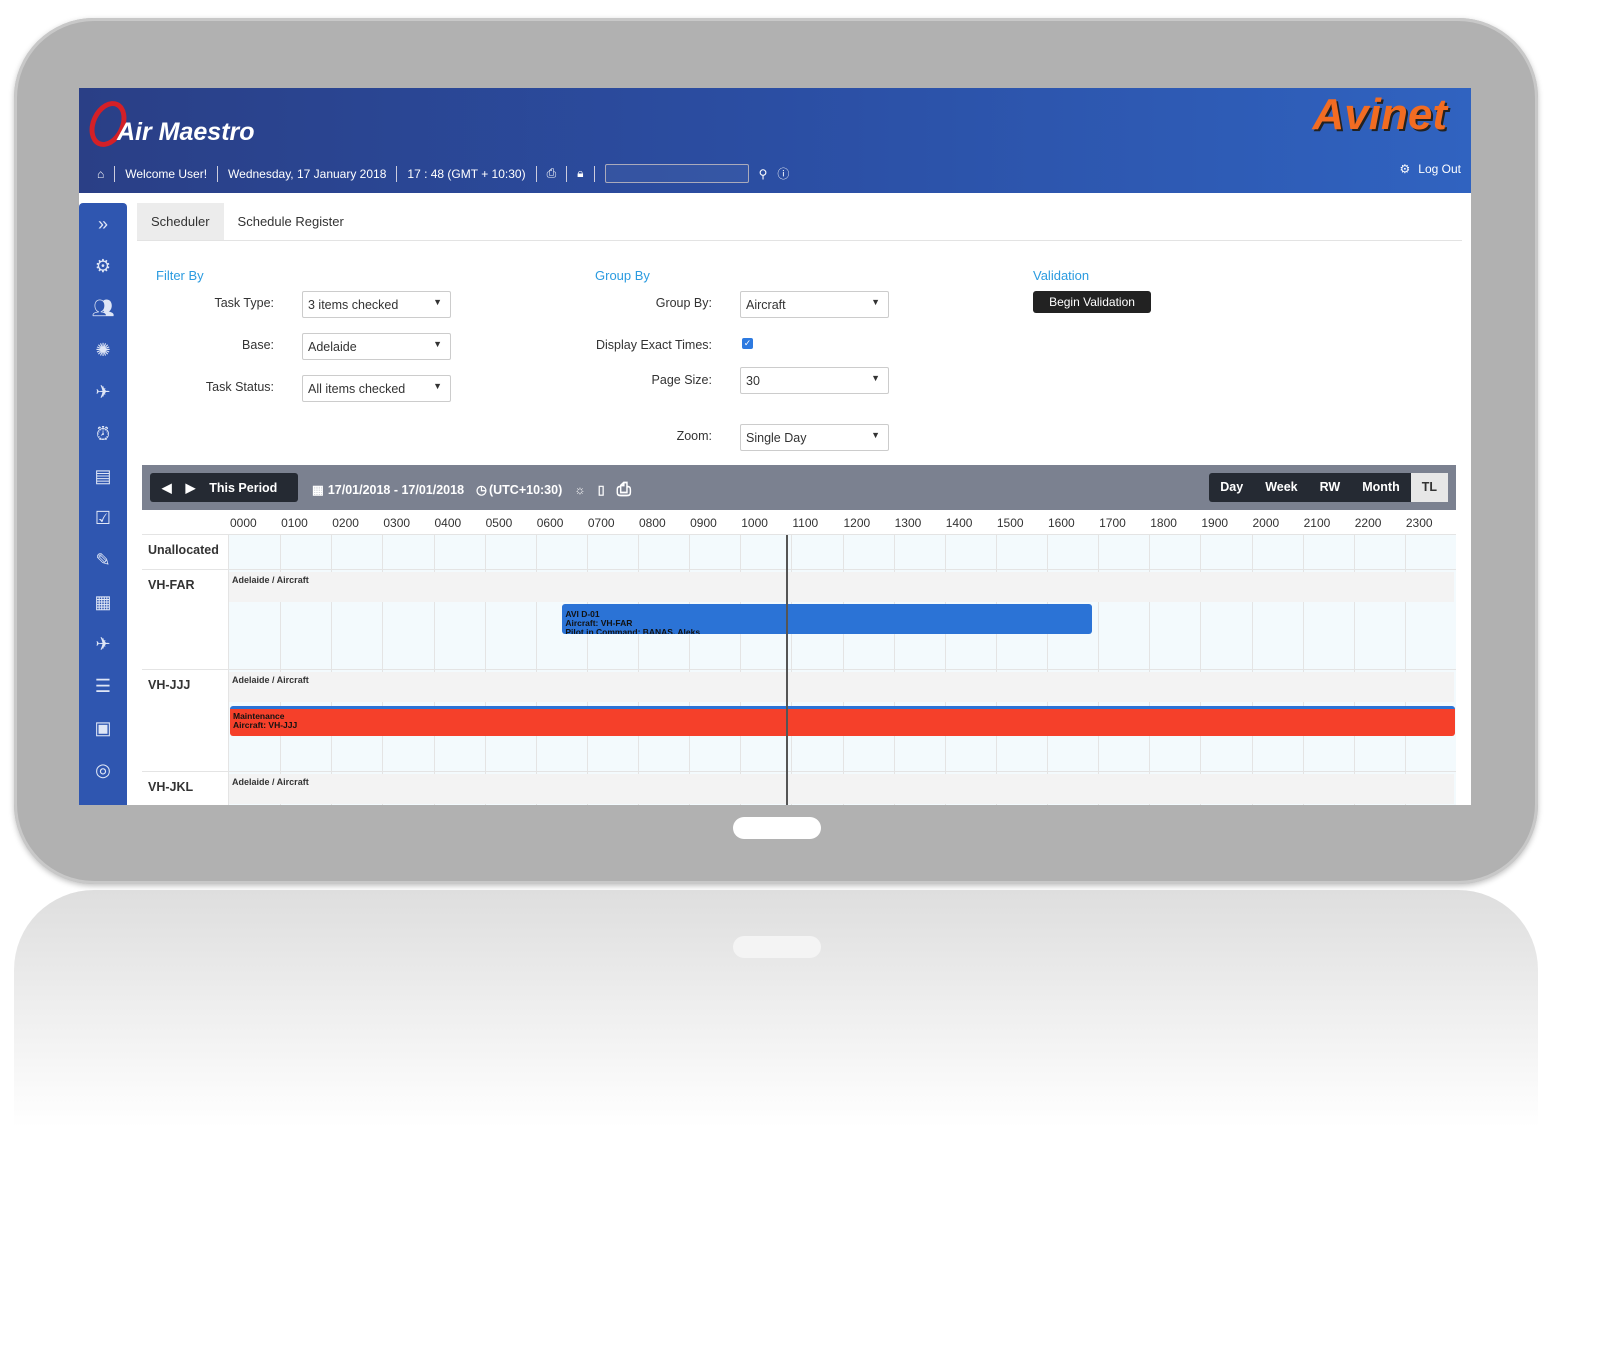  Describe the element at coordinates (747, 343) in the screenshot. I see `display-exact-times-checkbox: ✓` at that location.